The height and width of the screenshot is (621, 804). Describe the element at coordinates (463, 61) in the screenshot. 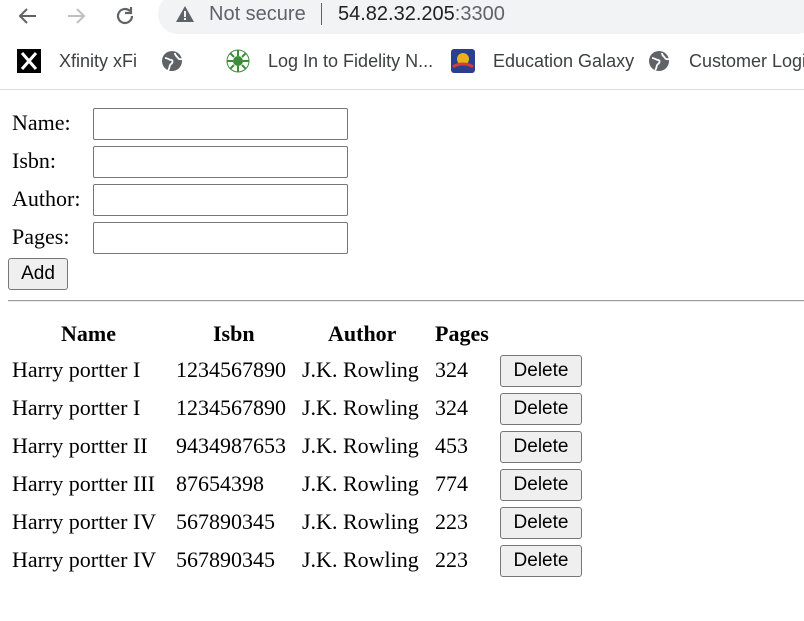

I see `education-galaxy-icon` at that location.